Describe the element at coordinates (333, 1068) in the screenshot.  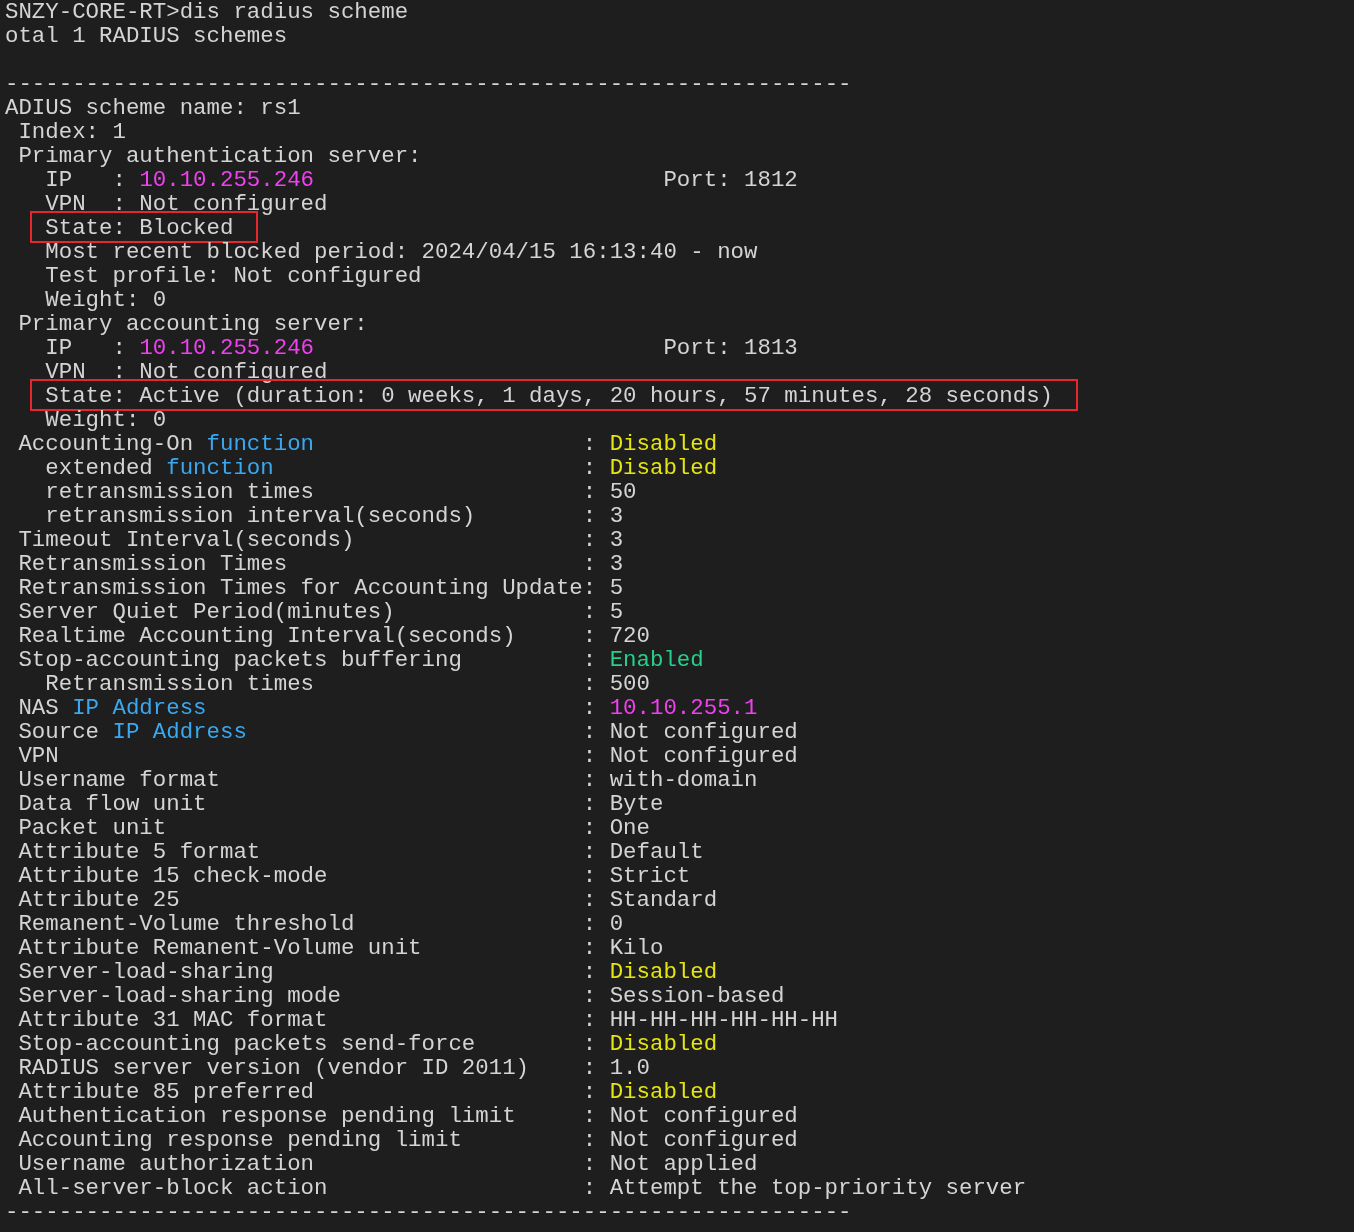
I see `terminal-line: RADIUS server version (vendor ID 2011) : 1.0` at that location.